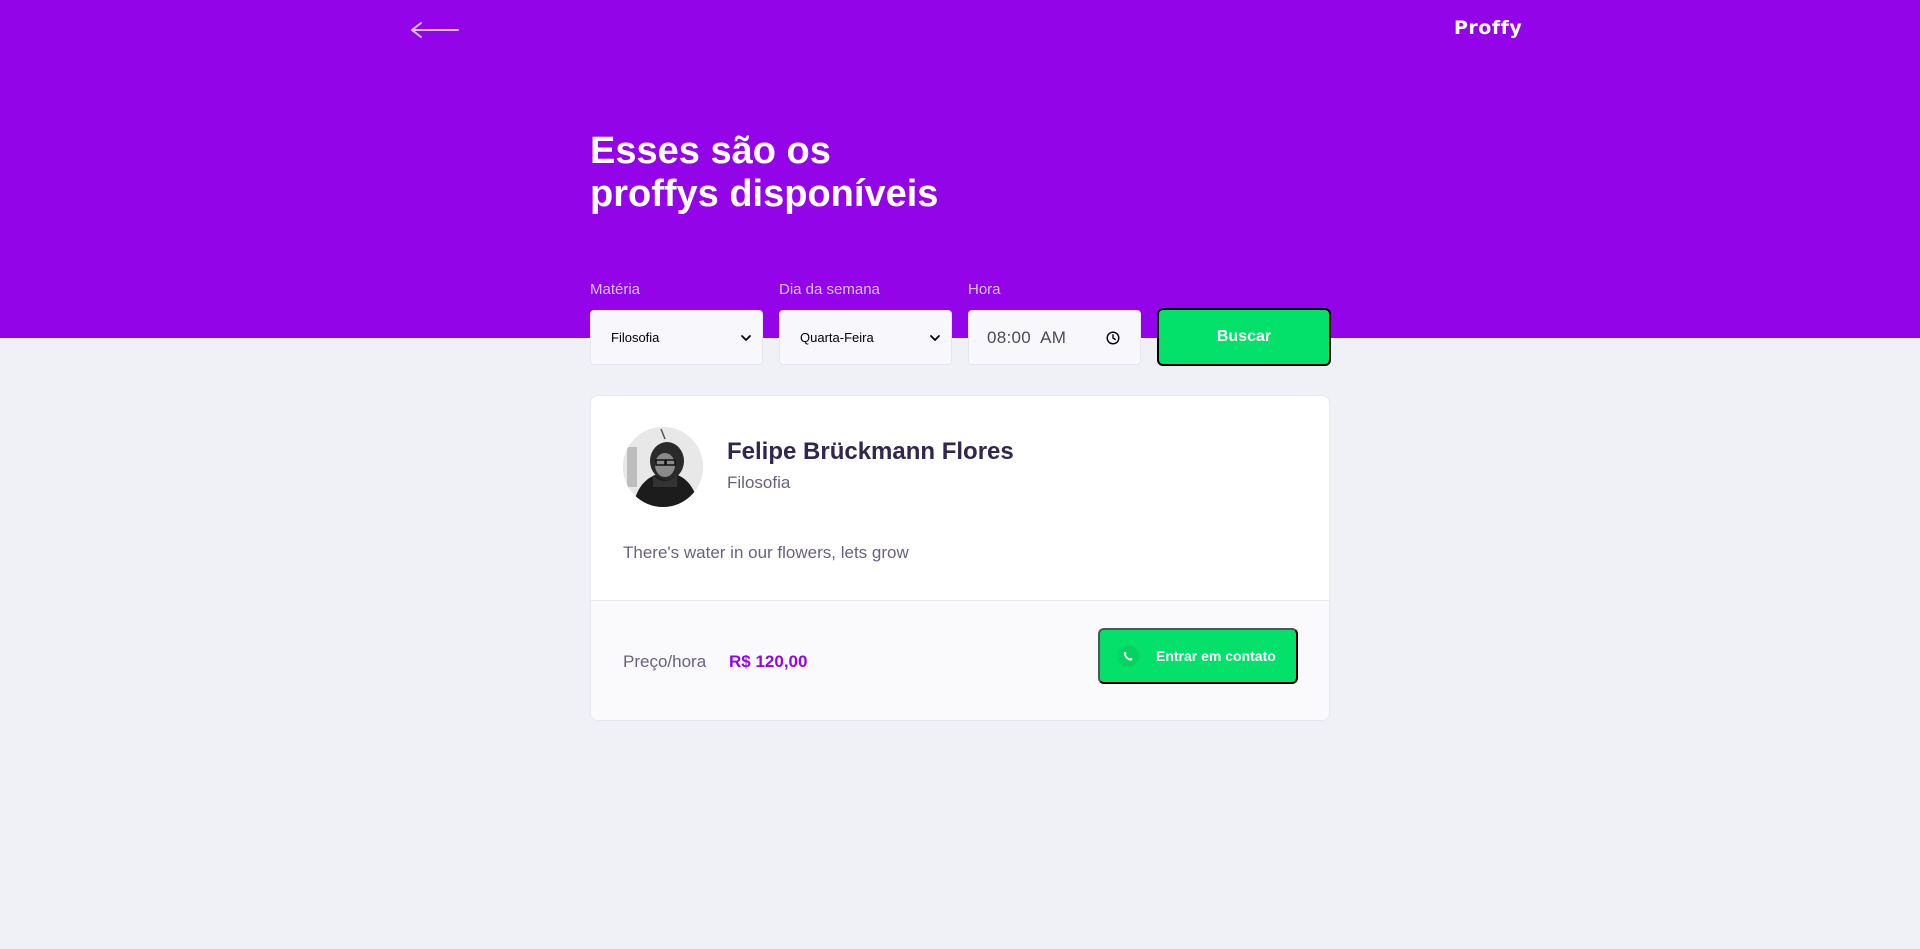 This screenshot has width=1920, height=949. Describe the element at coordinates (984, 289) in the screenshot. I see `time-label: Hora` at that location.